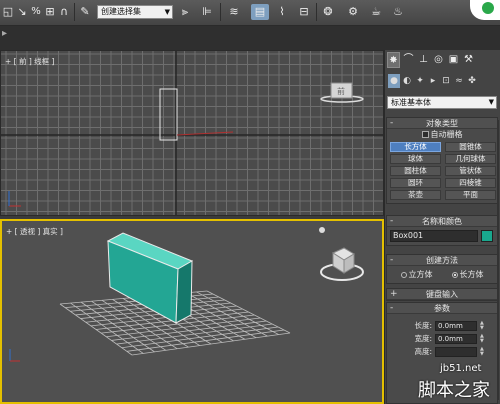 The height and width of the screenshot is (404, 500). I want to click on object-type-button: 茶壶, so click(415, 195).